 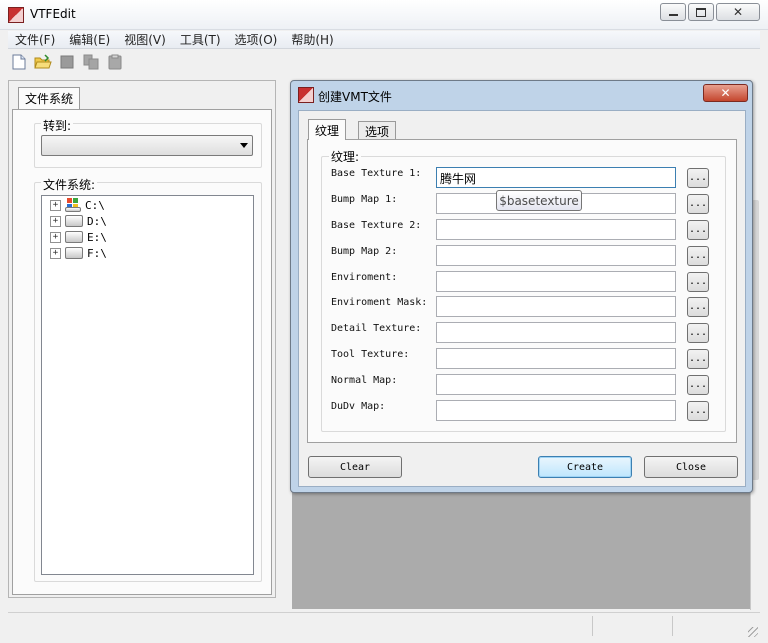 What do you see at coordinates (97, 253) in the screenshot?
I see `tree-item-label: F:\` at bounding box center [97, 253].